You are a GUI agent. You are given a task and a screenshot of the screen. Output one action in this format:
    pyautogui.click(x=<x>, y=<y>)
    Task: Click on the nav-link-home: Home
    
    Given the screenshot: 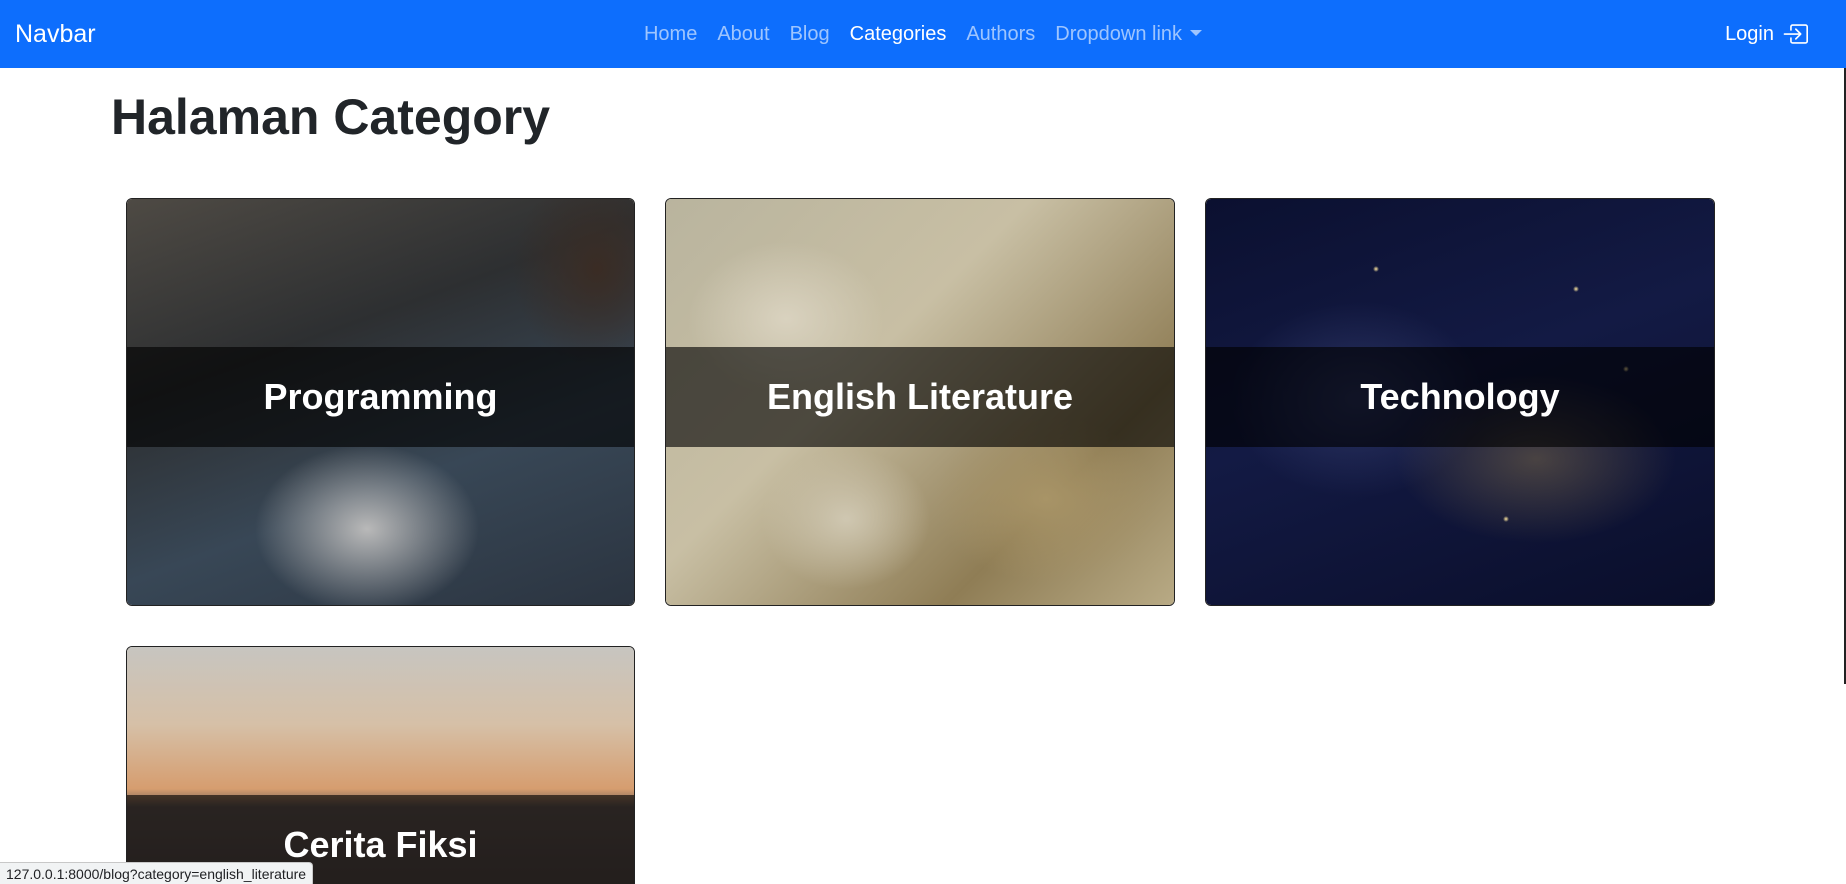 What is the action you would take?
    pyautogui.click(x=670, y=34)
    